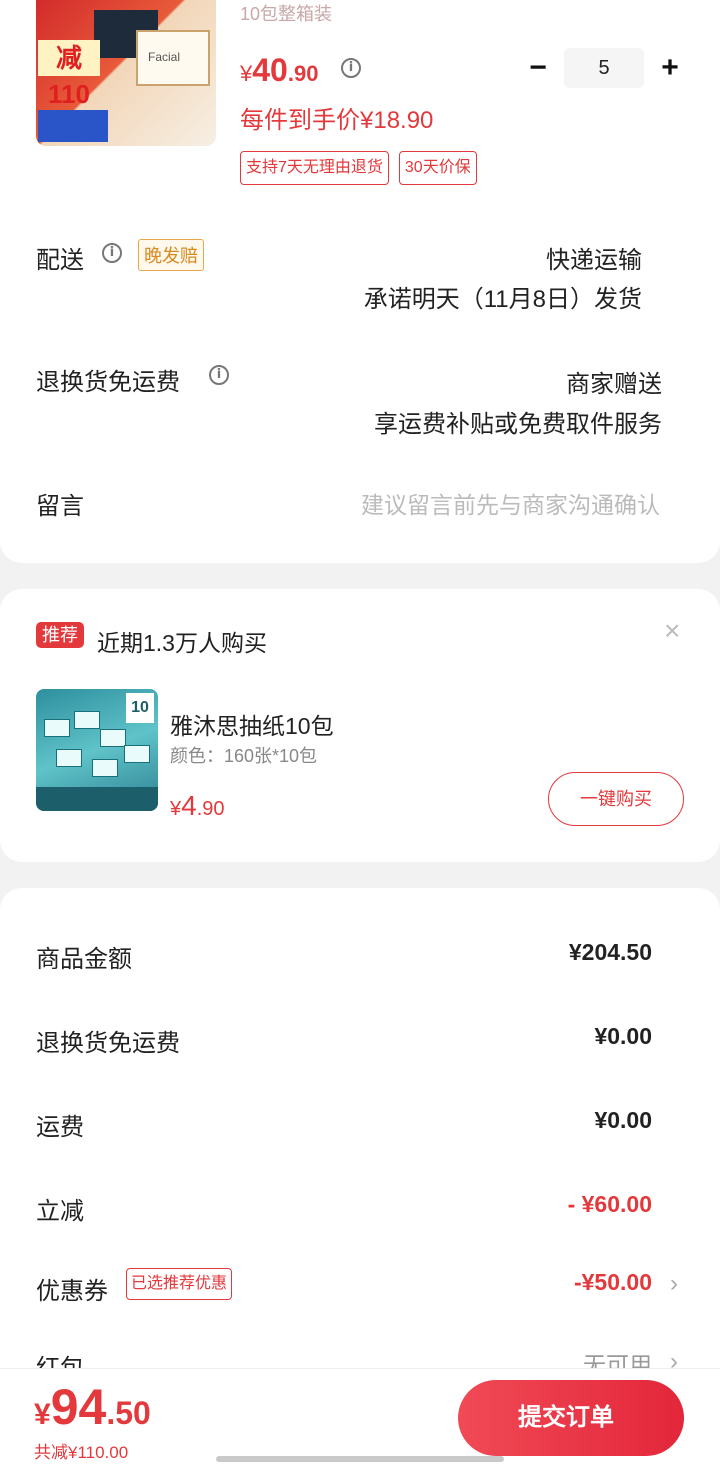 The image size is (720, 1464). I want to click on product-image-box: Facial, so click(173, 58).